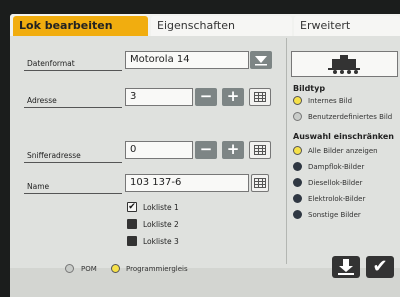 The image size is (400, 297). I want to click on snifferadresse-plus-button: +, so click(233, 150).